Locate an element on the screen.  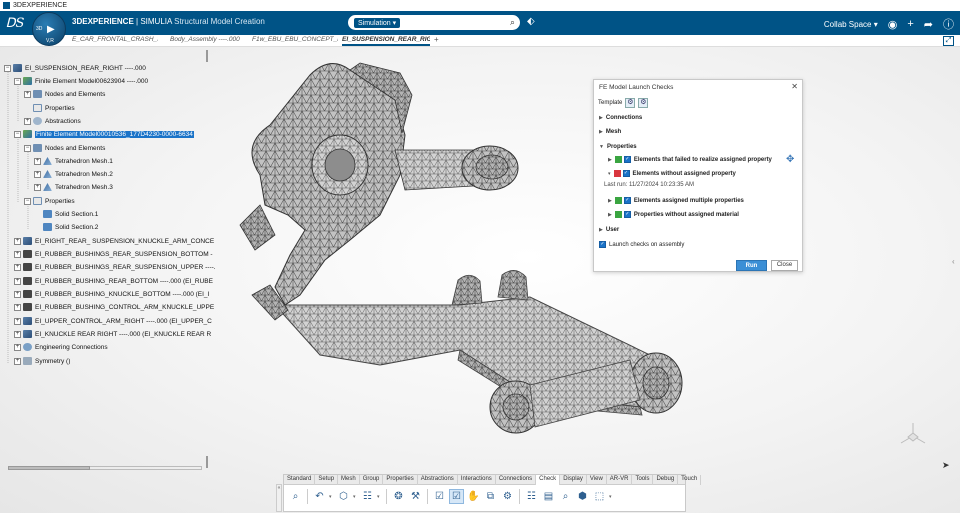
ruler-icon: ⚒ is located at coordinates (415, 496).